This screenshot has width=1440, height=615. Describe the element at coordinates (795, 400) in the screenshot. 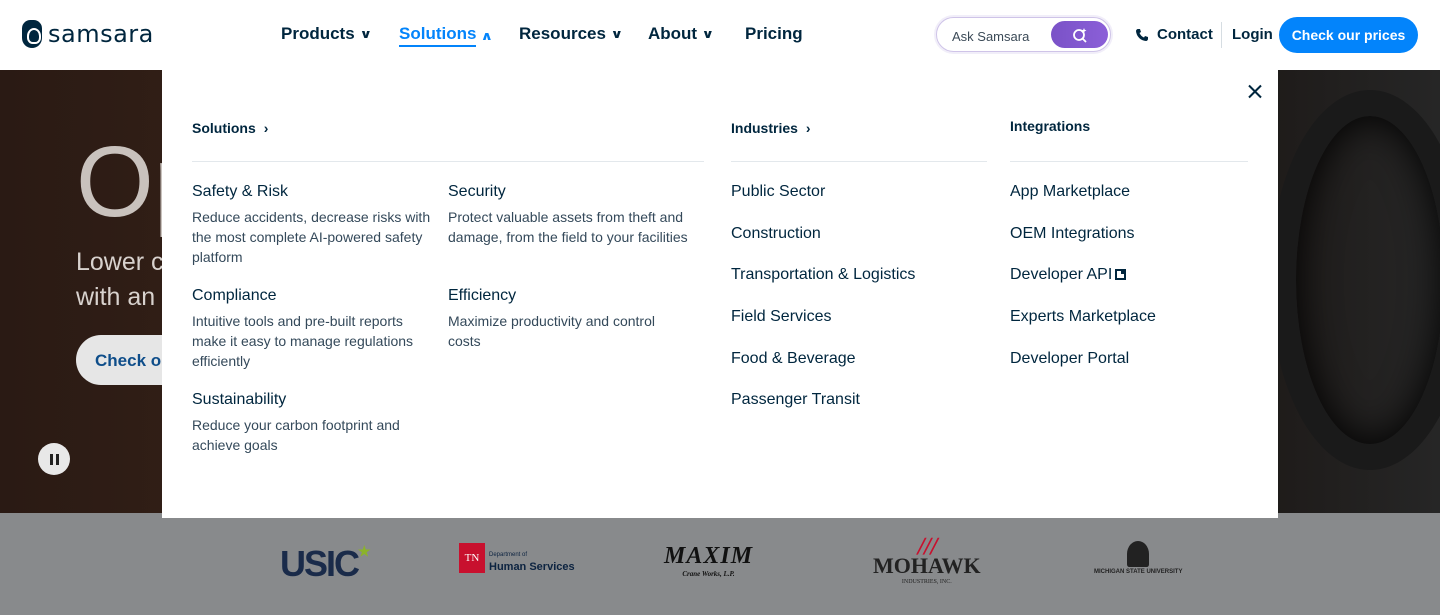

I see `industry-passenger-transit: Passenger Transit` at that location.